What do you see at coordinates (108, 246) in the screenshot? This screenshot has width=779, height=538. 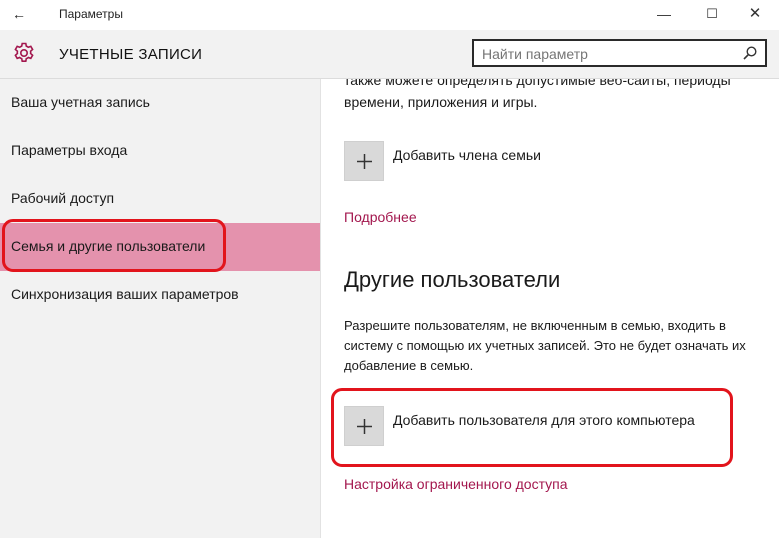 I see `sidebar-item-label: Семья и другие пользователи` at bounding box center [108, 246].